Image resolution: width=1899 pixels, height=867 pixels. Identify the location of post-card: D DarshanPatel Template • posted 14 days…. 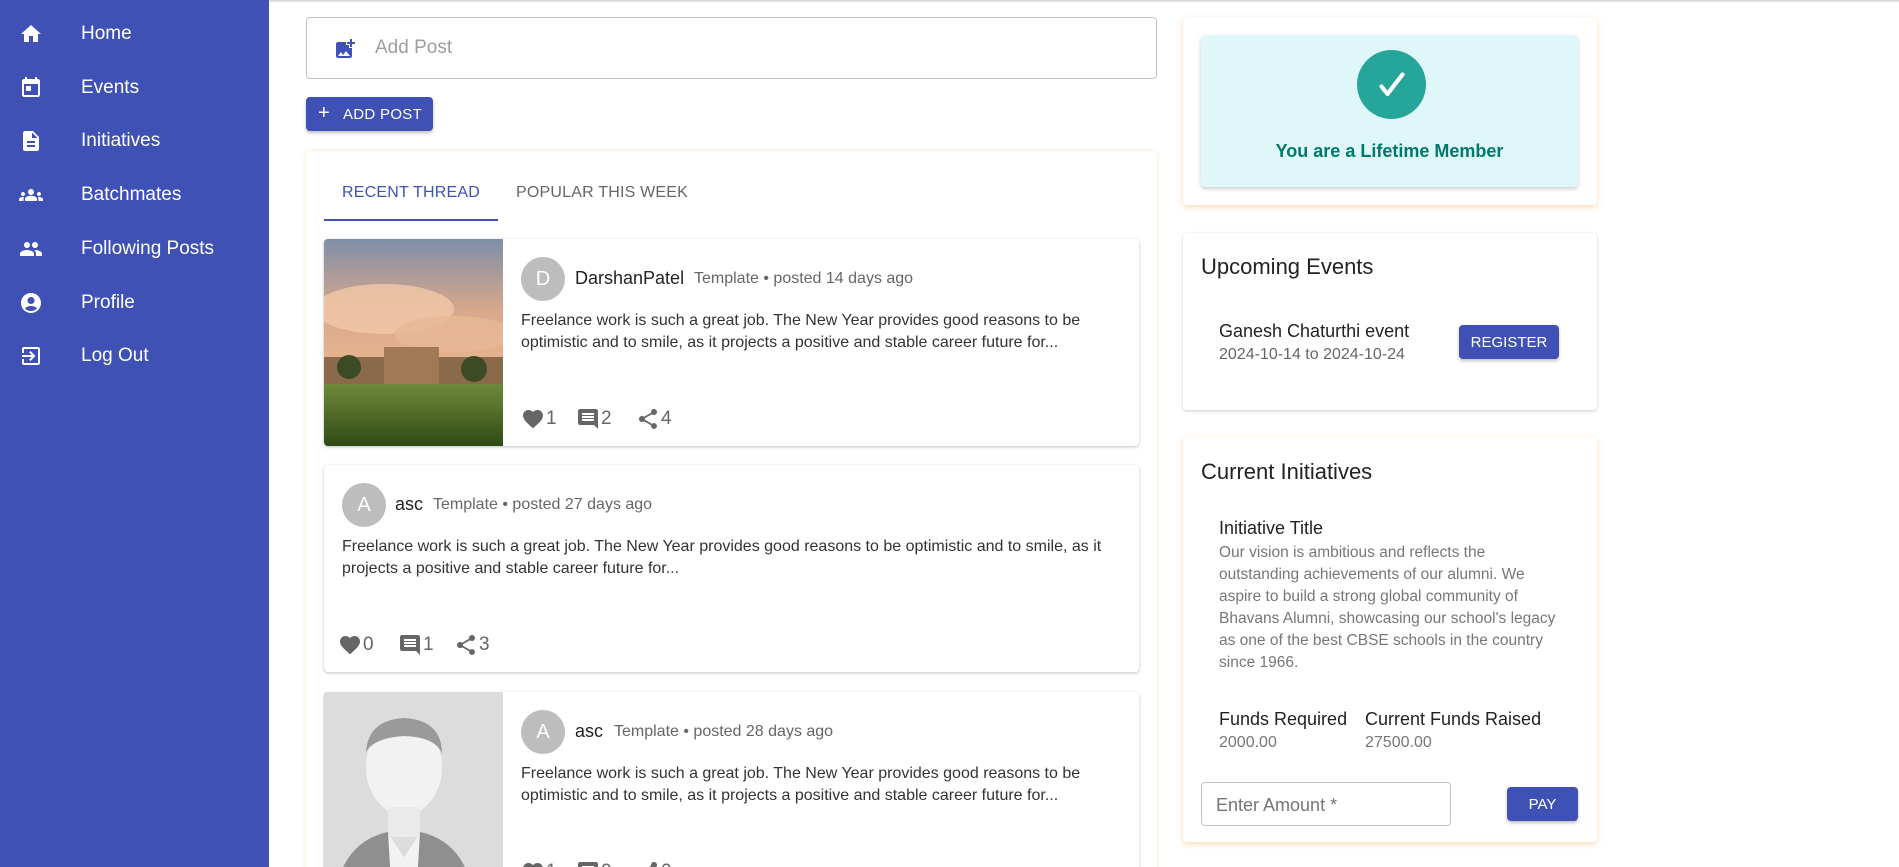
(731, 342).